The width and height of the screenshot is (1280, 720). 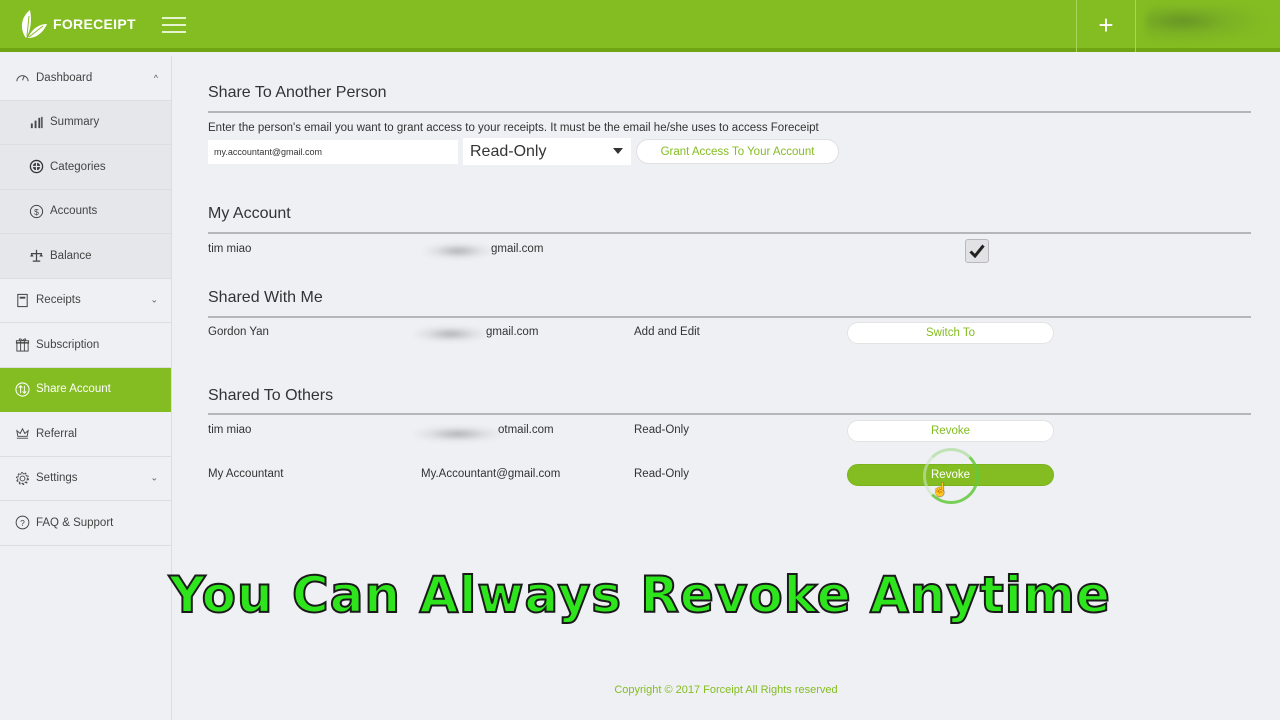 I want to click on caret-down-icon, so click(x=618, y=151).